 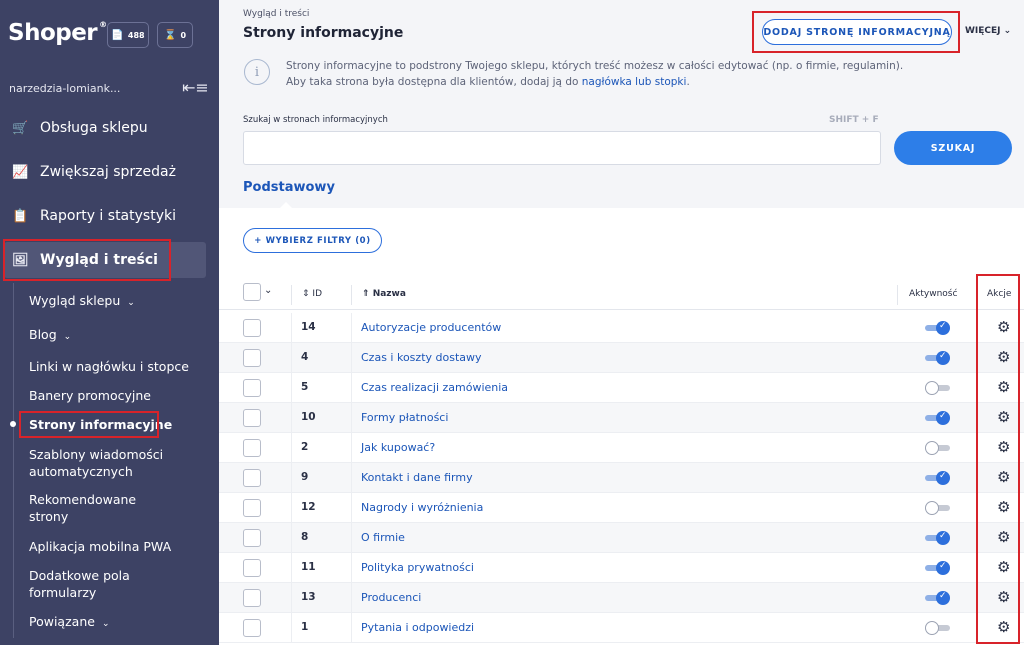 What do you see at coordinates (621, 358) in the screenshot?
I see `table-row: 4 Czas i koszty dostawy ✓ ⚙` at bounding box center [621, 358].